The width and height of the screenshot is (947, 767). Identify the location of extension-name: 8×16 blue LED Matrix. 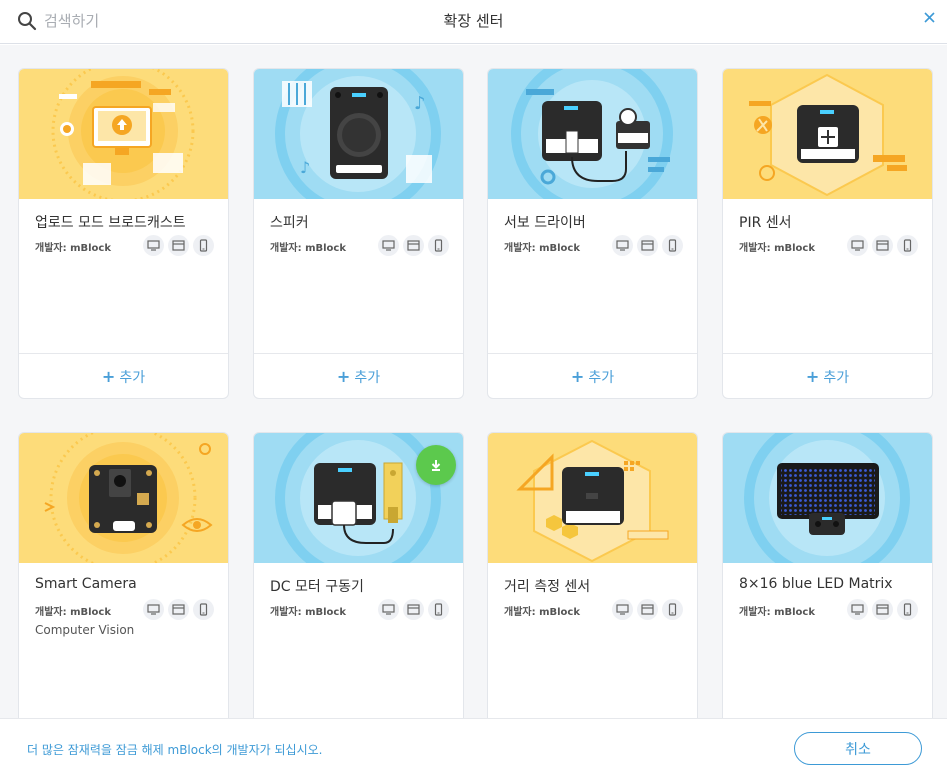
(816, 584).